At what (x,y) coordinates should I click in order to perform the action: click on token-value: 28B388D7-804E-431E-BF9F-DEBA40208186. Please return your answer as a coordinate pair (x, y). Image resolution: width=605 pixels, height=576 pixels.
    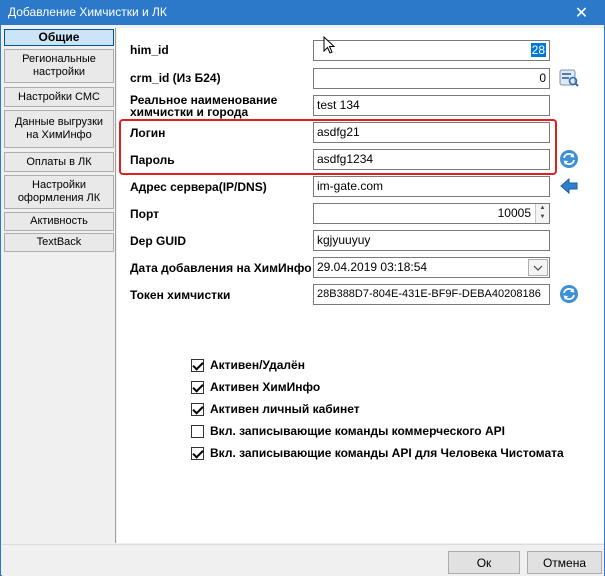
    Looking at the image, I should click on (429, 294).